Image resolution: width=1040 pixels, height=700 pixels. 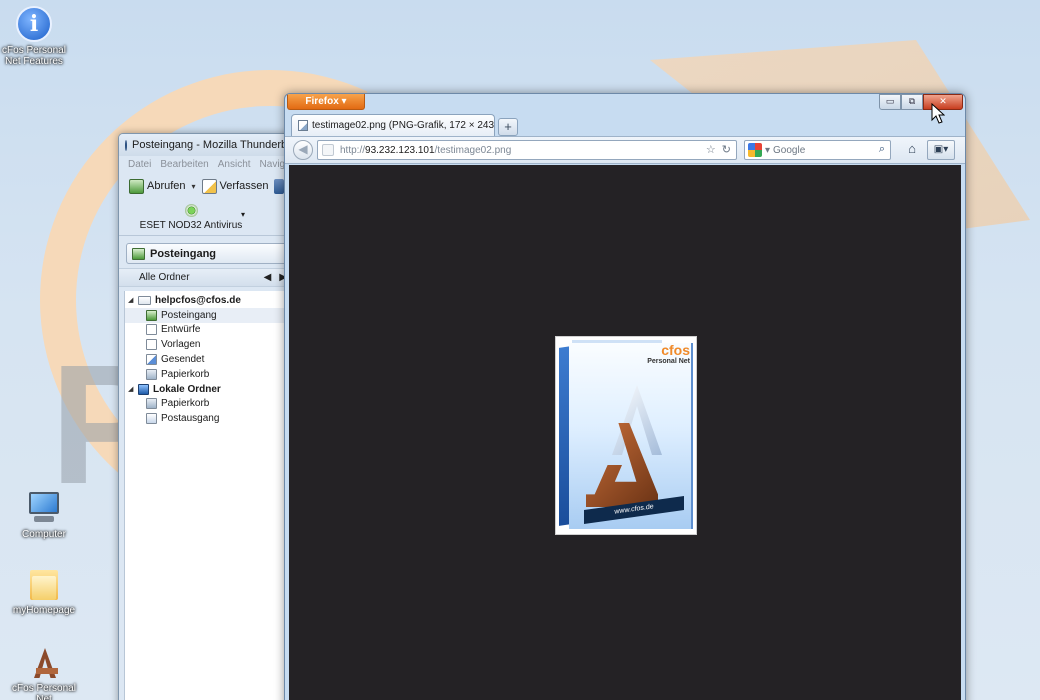 I want to click on window-controls: ▭ ⧉ ✕, so click(x=921, y=102).